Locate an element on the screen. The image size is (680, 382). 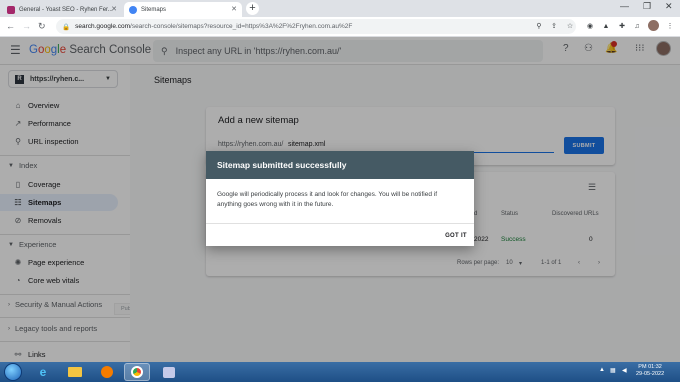
app-icon is located at coordinates (169, 372).